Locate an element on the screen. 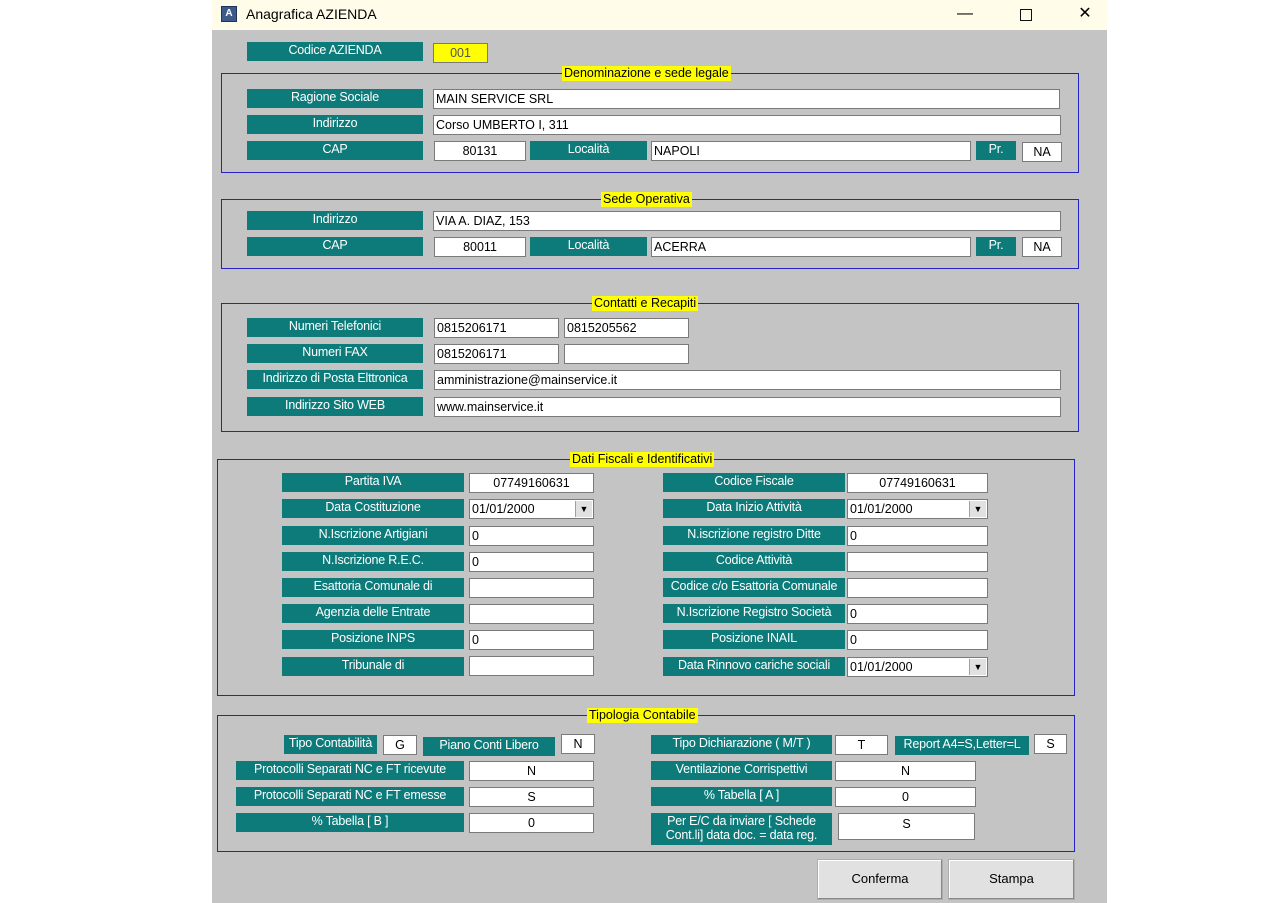 The image size is (1284, 903). indirizzo-legale-label: Indirizzo is located at coordinates (335, 124).